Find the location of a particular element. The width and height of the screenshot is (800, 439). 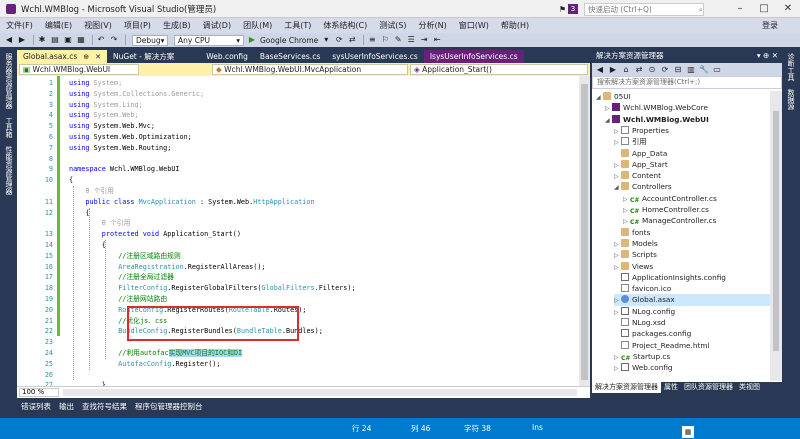

sync-icon: ⇄ is located at coordinates (639, 70).